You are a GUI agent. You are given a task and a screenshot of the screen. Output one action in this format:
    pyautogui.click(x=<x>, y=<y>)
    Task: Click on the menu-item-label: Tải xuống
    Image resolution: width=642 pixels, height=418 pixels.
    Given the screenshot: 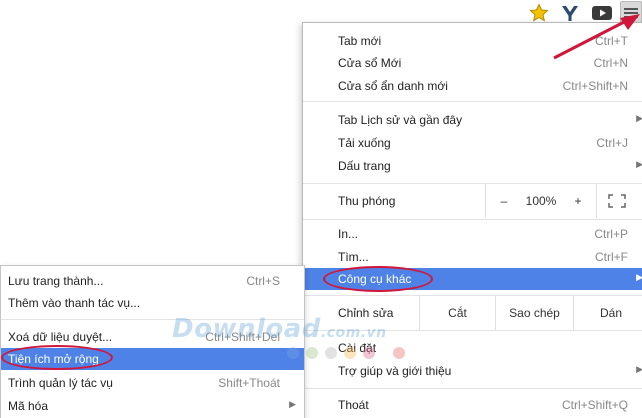 What is the action you would take?
    pyautogui.click(x=364, y=143)
    